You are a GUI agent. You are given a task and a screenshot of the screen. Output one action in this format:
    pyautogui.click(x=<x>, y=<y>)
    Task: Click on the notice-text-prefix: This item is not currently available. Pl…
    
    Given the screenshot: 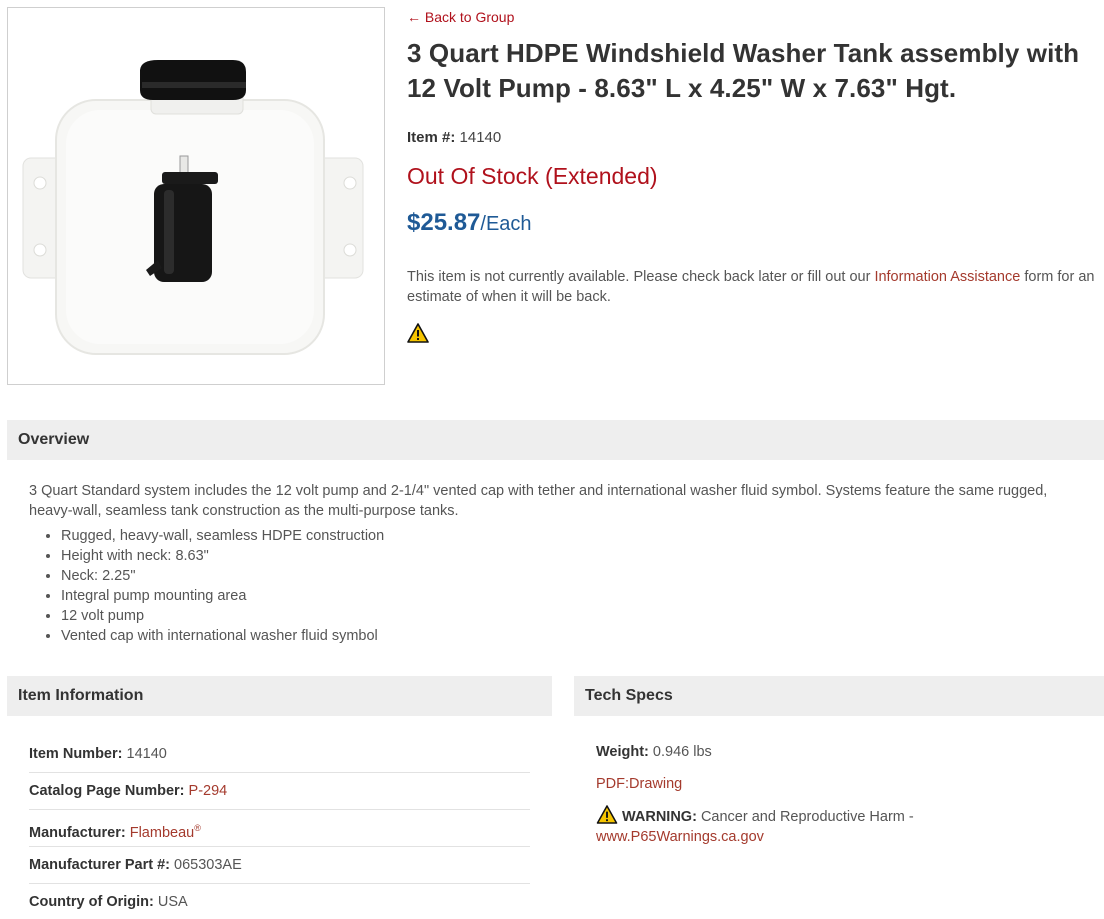 What is the action you would take?
    pyautogui.click(x=639, y=277)
    